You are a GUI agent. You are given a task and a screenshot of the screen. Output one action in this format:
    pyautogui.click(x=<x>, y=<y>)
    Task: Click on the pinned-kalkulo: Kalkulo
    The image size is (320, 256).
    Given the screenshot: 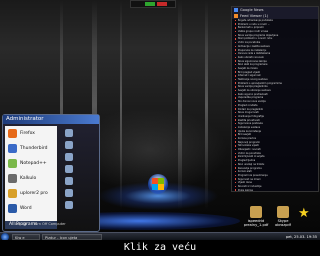 What is the action you would take?
    pyautogui.click(x=31, y=178)
    